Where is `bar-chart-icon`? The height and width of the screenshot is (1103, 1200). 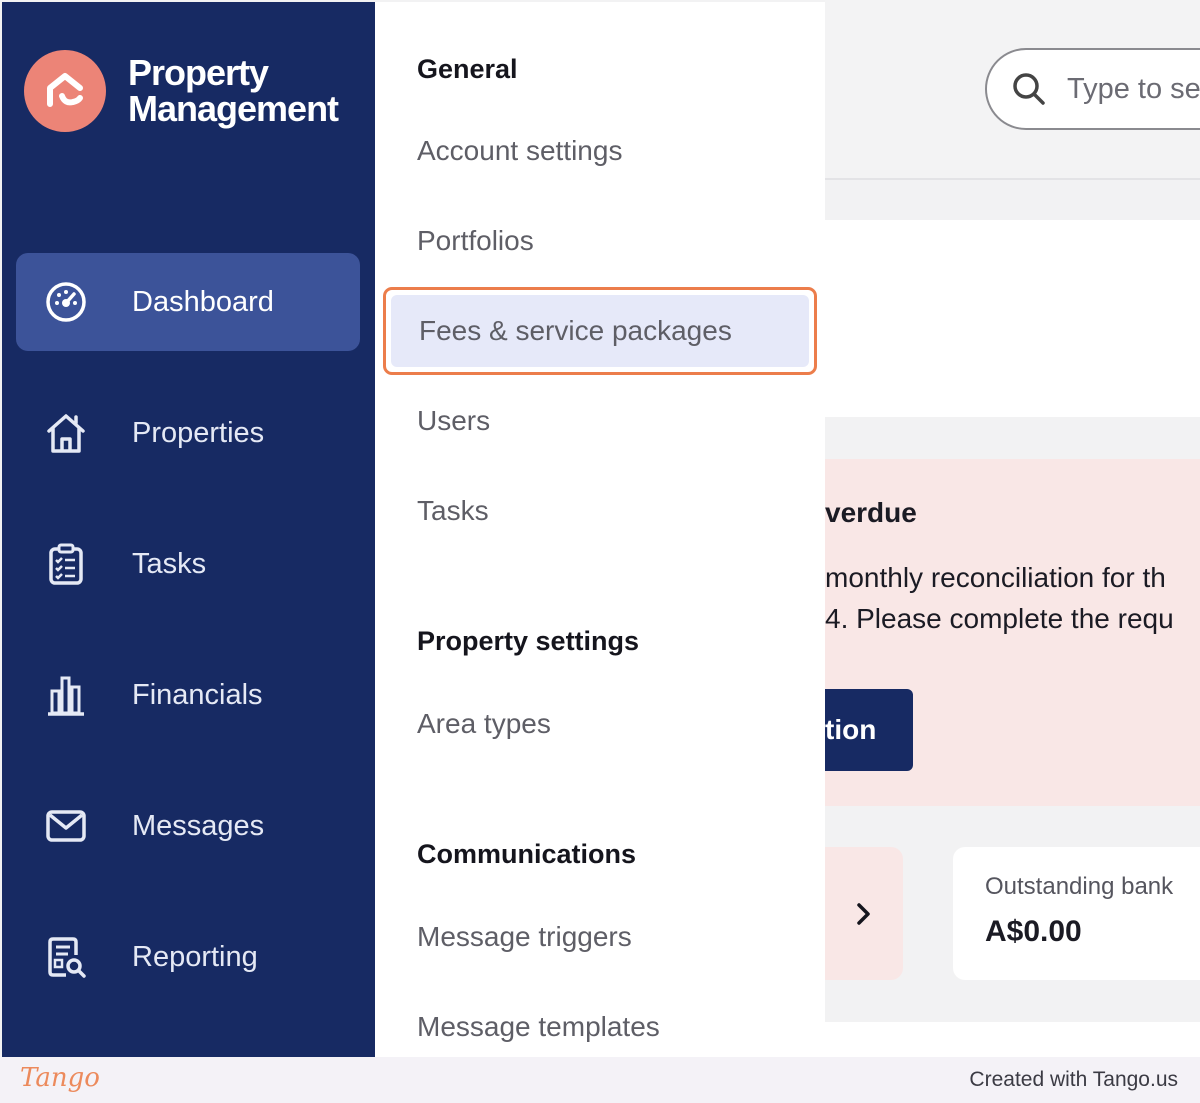 bar-chart-icon is located at coordinates (66, 695).